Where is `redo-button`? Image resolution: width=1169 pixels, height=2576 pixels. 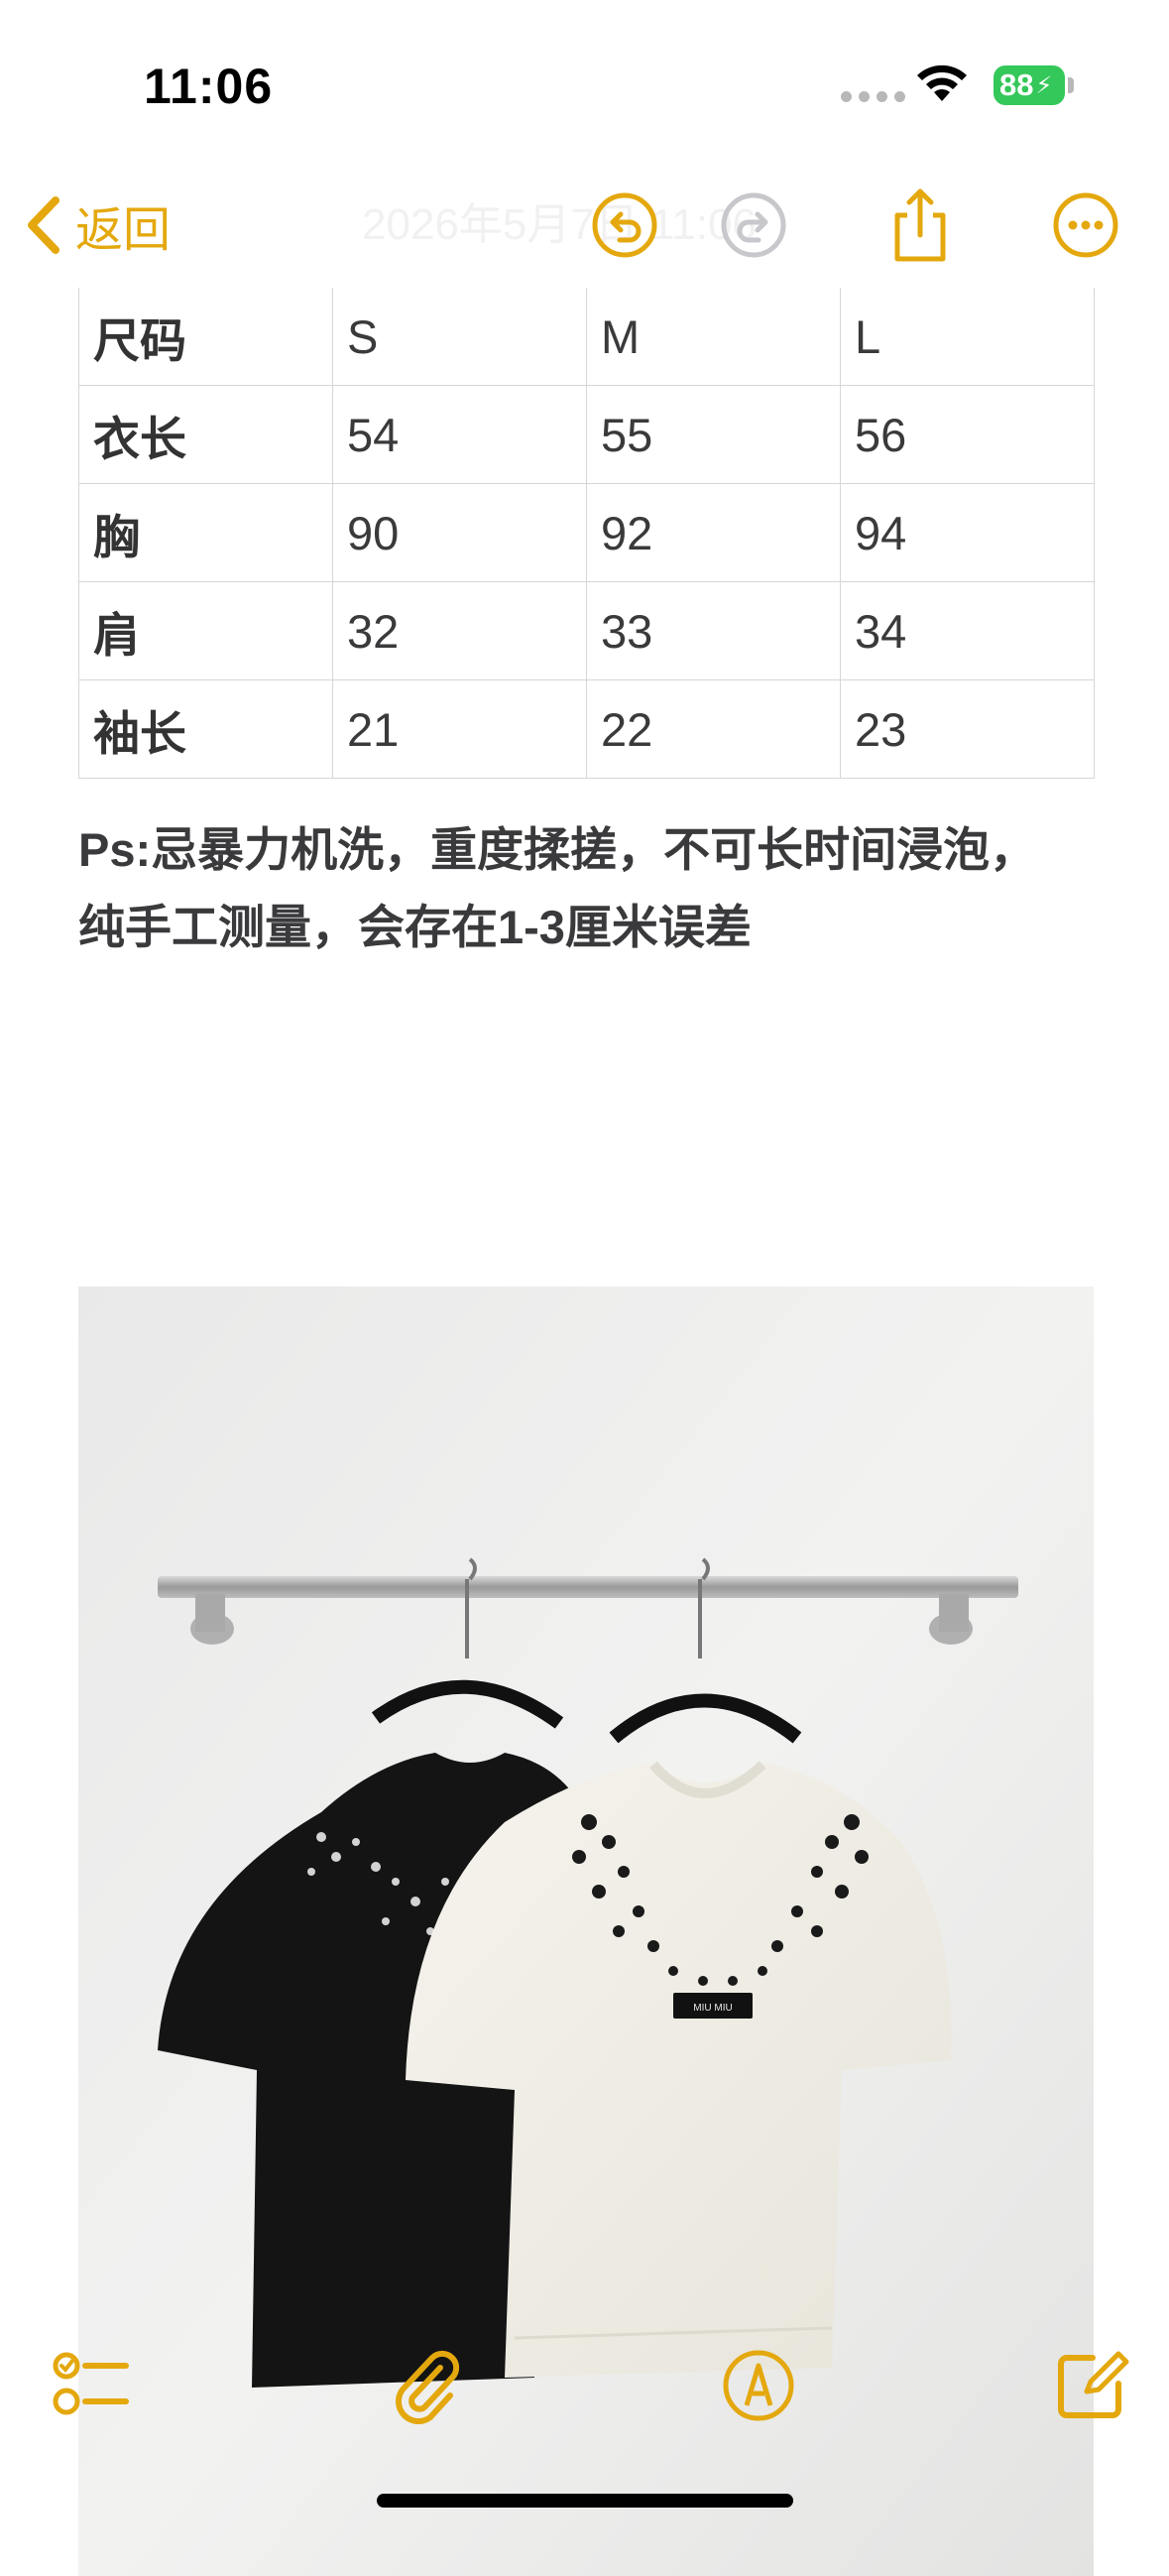
redo-button is located at coordinates (753, 225).